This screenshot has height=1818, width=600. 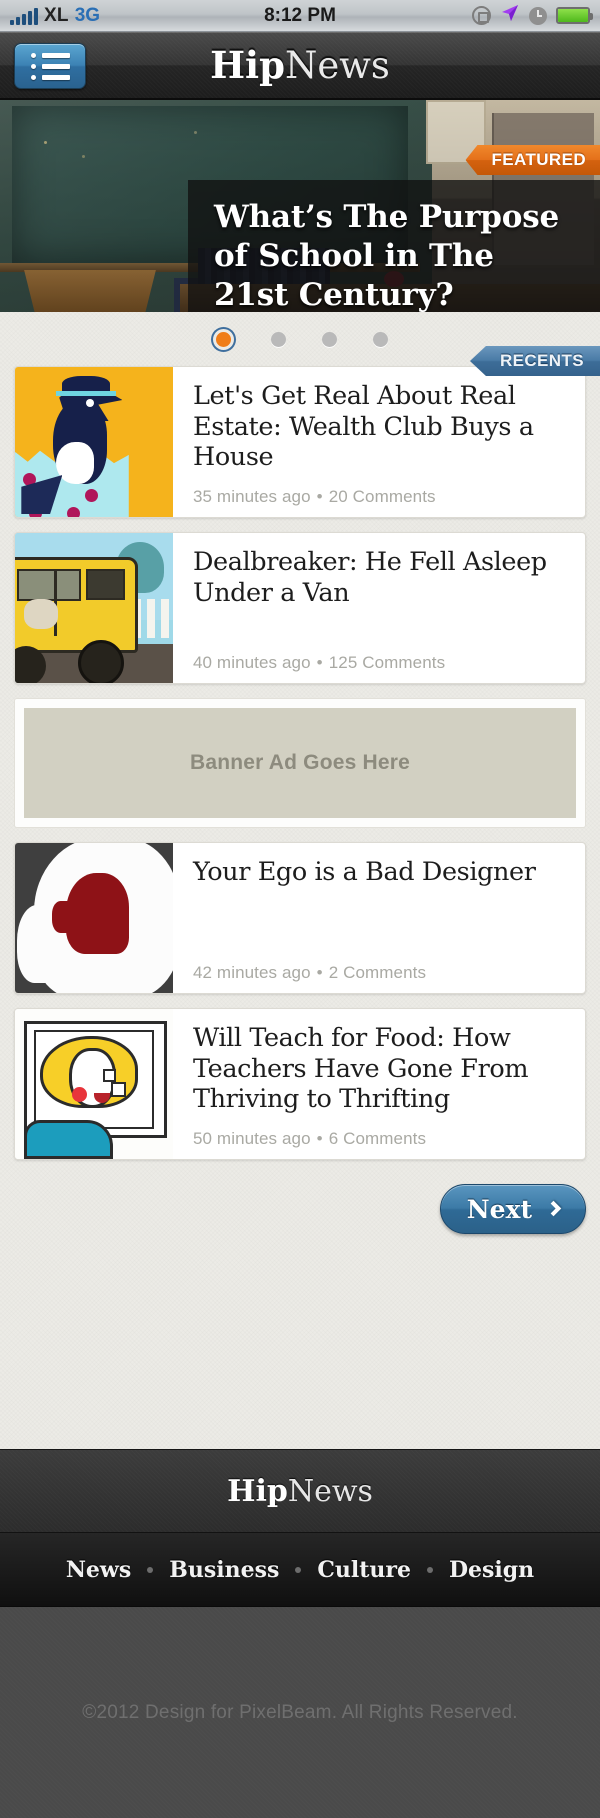 I want to click on article-meta: 42 minutes ago • 2 Comments, so click(x=380, y=966).